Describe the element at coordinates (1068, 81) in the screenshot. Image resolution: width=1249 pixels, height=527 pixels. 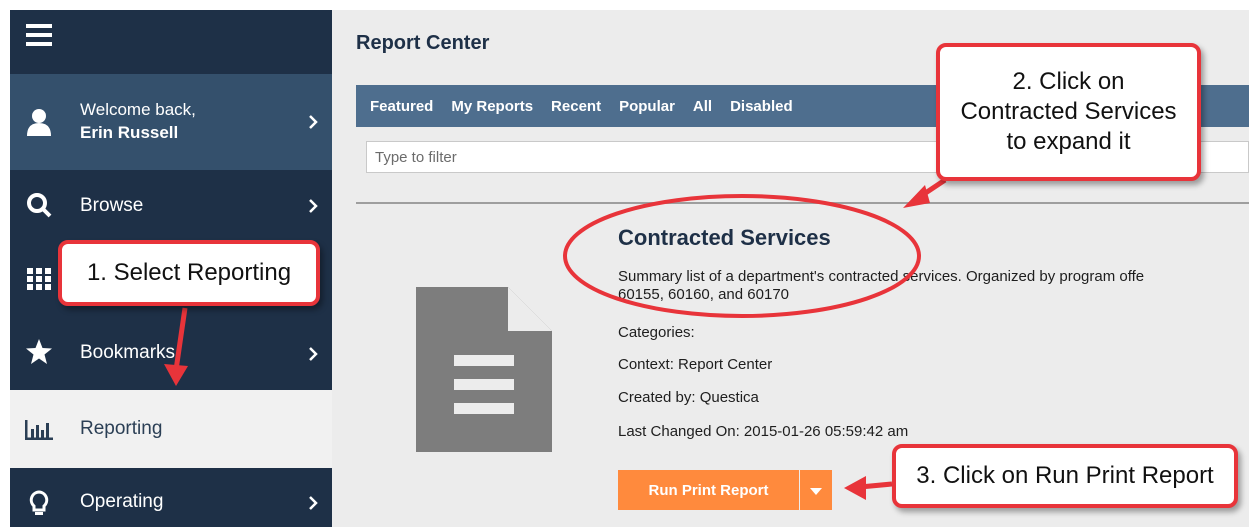
I see `annotation-step-2-line: 2. Click on` at that location.